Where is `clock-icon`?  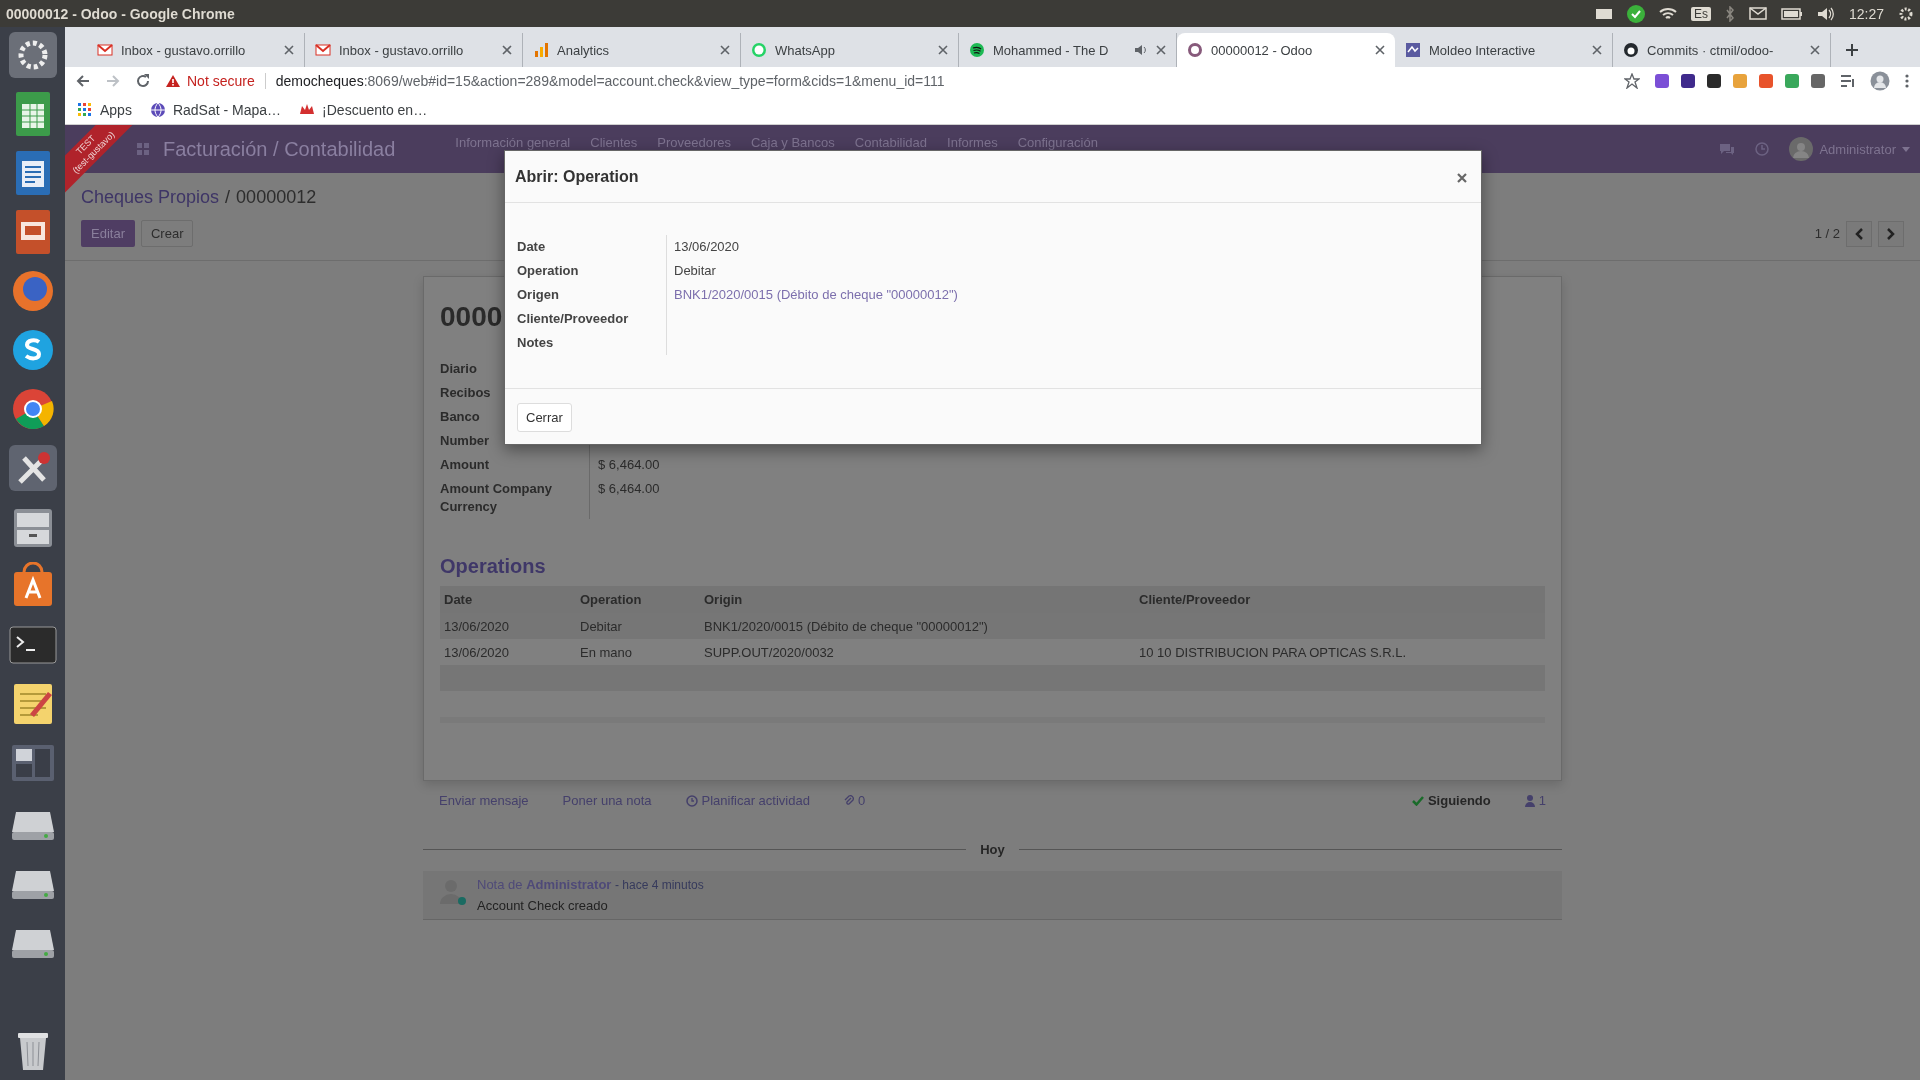
clock-icon is located at coordinates (691, 800).